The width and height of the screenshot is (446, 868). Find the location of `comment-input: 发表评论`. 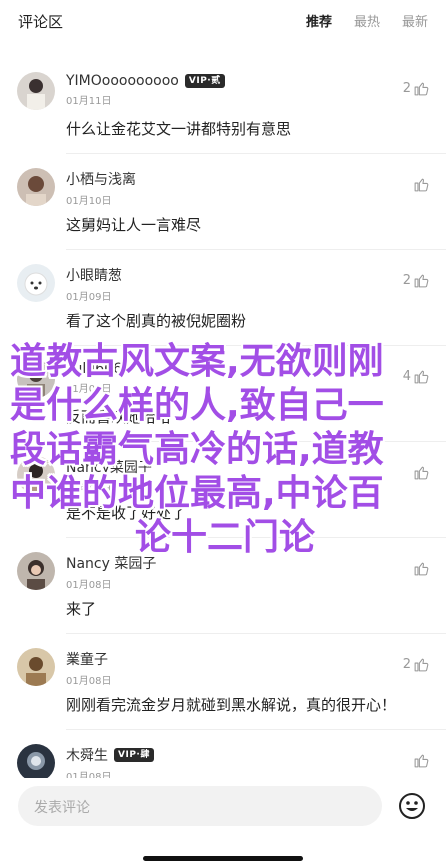

comment-input: 发表评论 is located at coordinates (200, 806).